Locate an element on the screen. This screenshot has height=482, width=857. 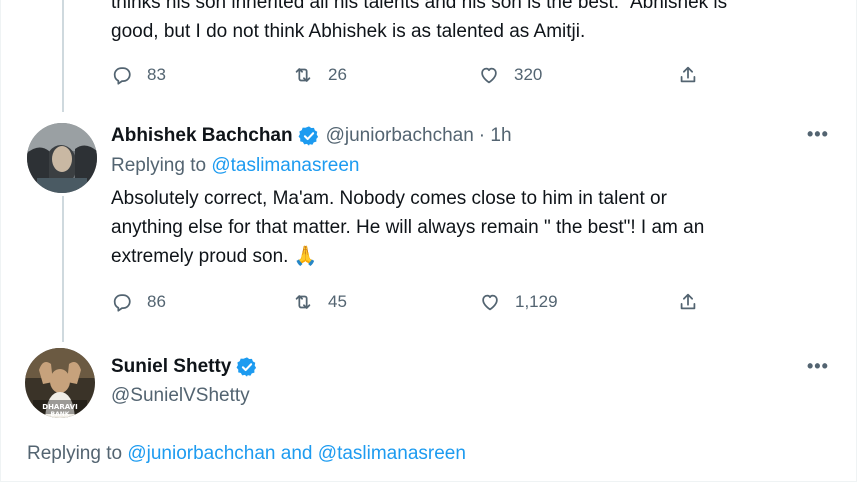
like-button: 1,129 is located at coordinates (578, 302).